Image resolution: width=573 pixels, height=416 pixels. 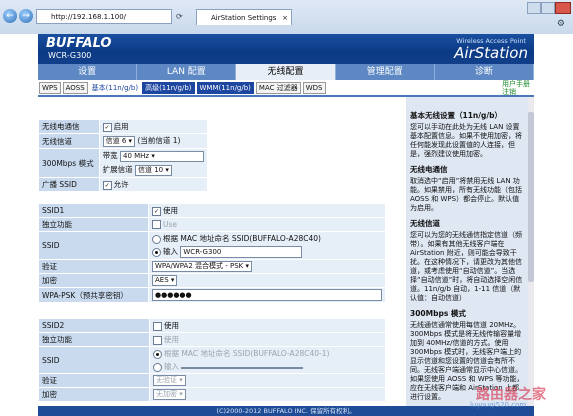 What do you see at coordinates (516, 84) in the screenshot?
I see `user-manual-link: 用户手册` at bounding box center [516, 84].